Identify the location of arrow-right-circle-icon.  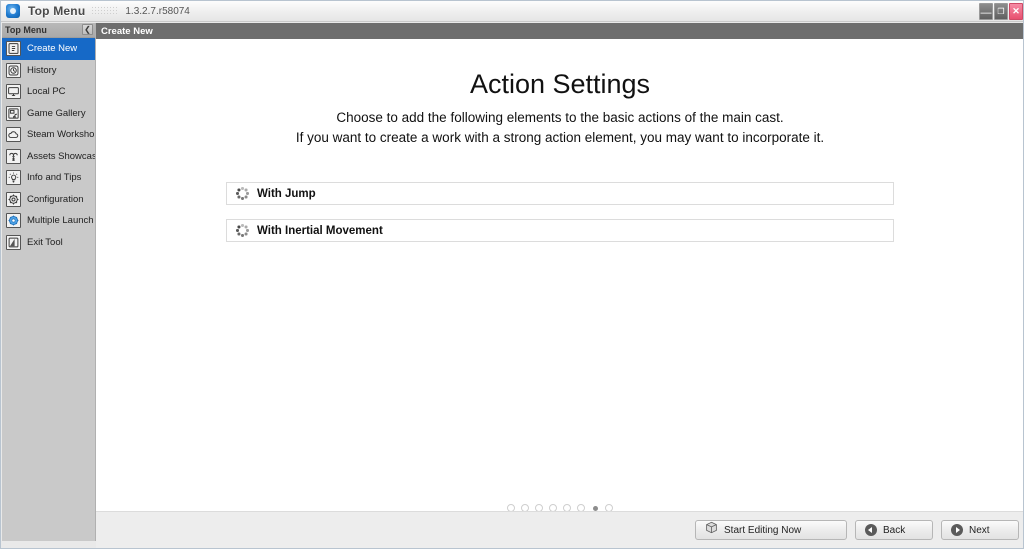
(957, 530).